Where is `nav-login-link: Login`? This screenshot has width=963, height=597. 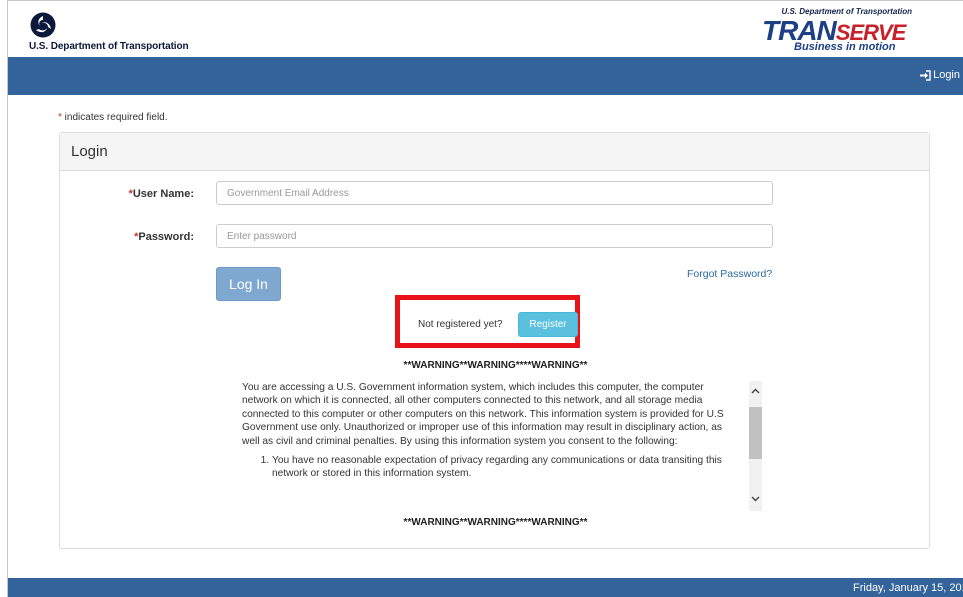 nav-login-link: Login is located at coordinates (940, 75).